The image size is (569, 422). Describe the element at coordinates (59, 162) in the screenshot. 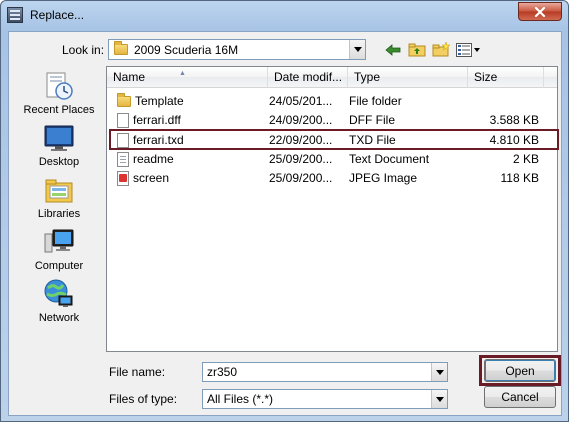

I see `place-label: Desktop` at that location.